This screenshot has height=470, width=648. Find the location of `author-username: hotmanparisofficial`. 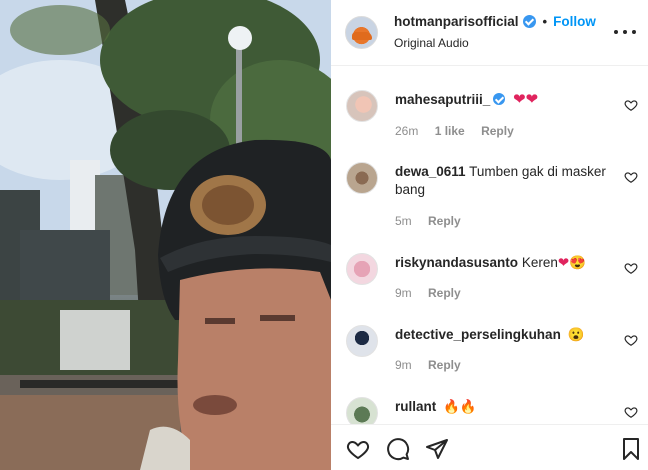

author-username: hotmanparisofficial is located at coordinates (456, 21).